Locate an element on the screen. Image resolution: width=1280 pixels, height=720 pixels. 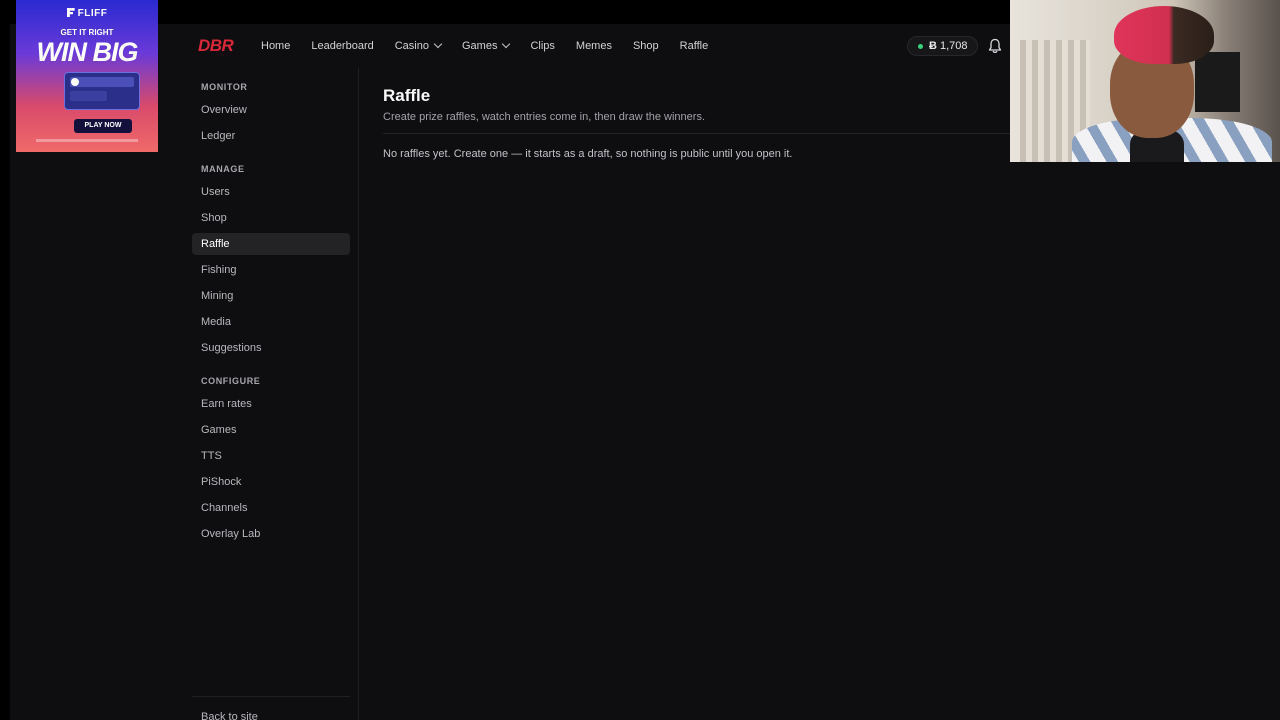
nav-shop: Shop is located at coordinates (646, 46).